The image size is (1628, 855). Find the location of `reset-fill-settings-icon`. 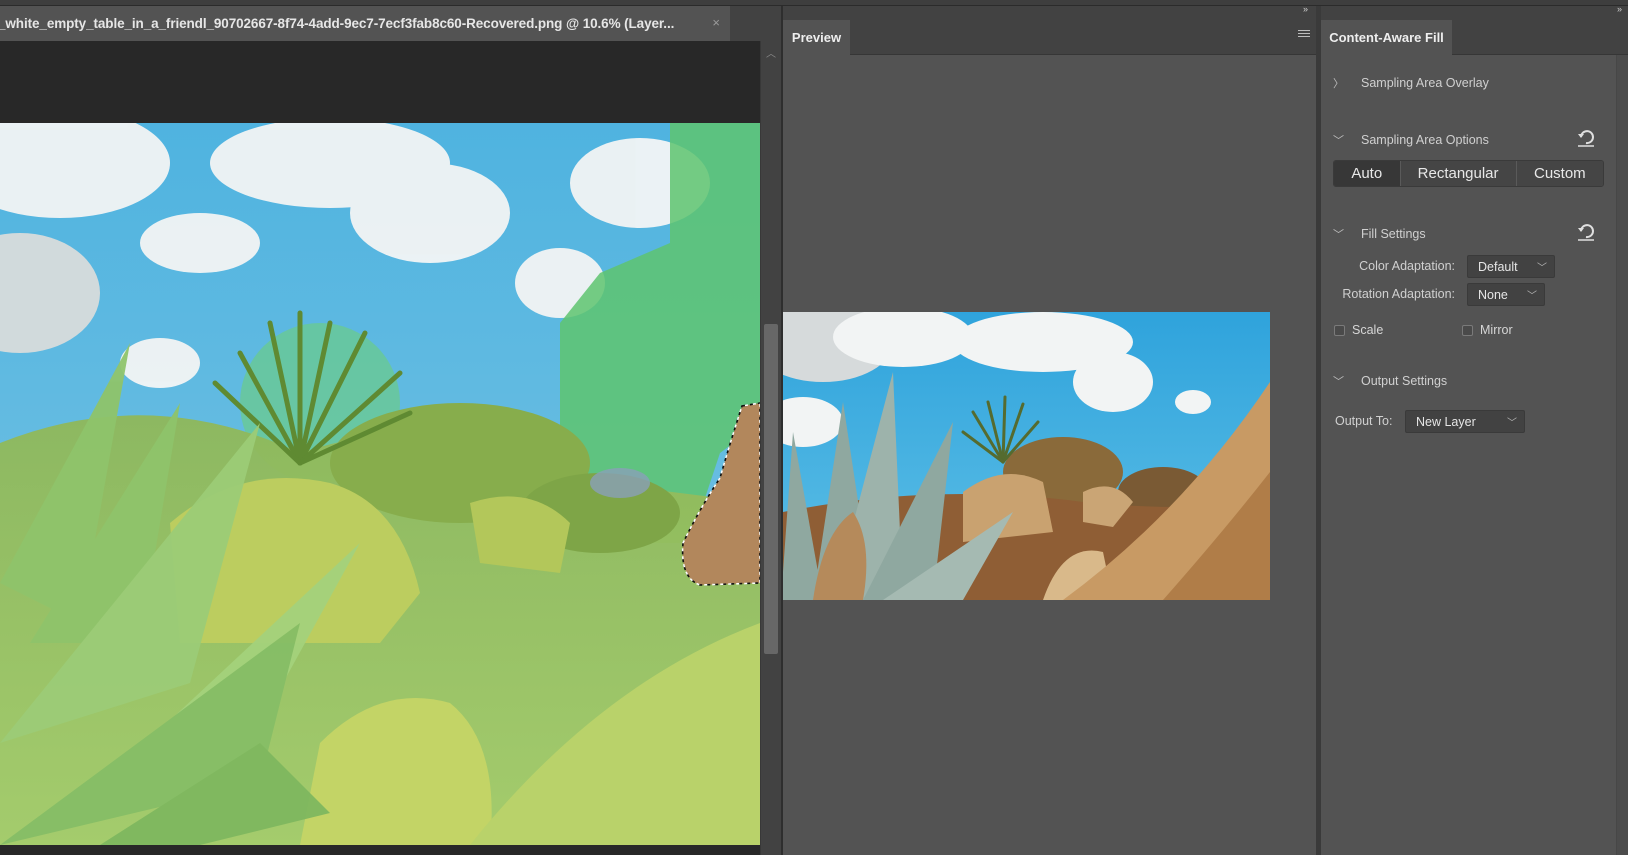

reset-fill-settings-icon is located at coordinates (1586, 232).